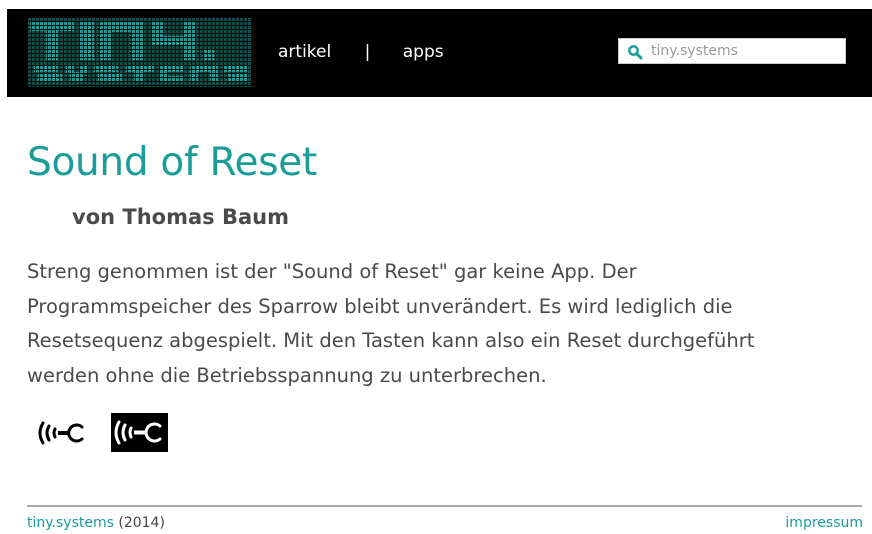  I want to click on search-icon, so click(635, 52).